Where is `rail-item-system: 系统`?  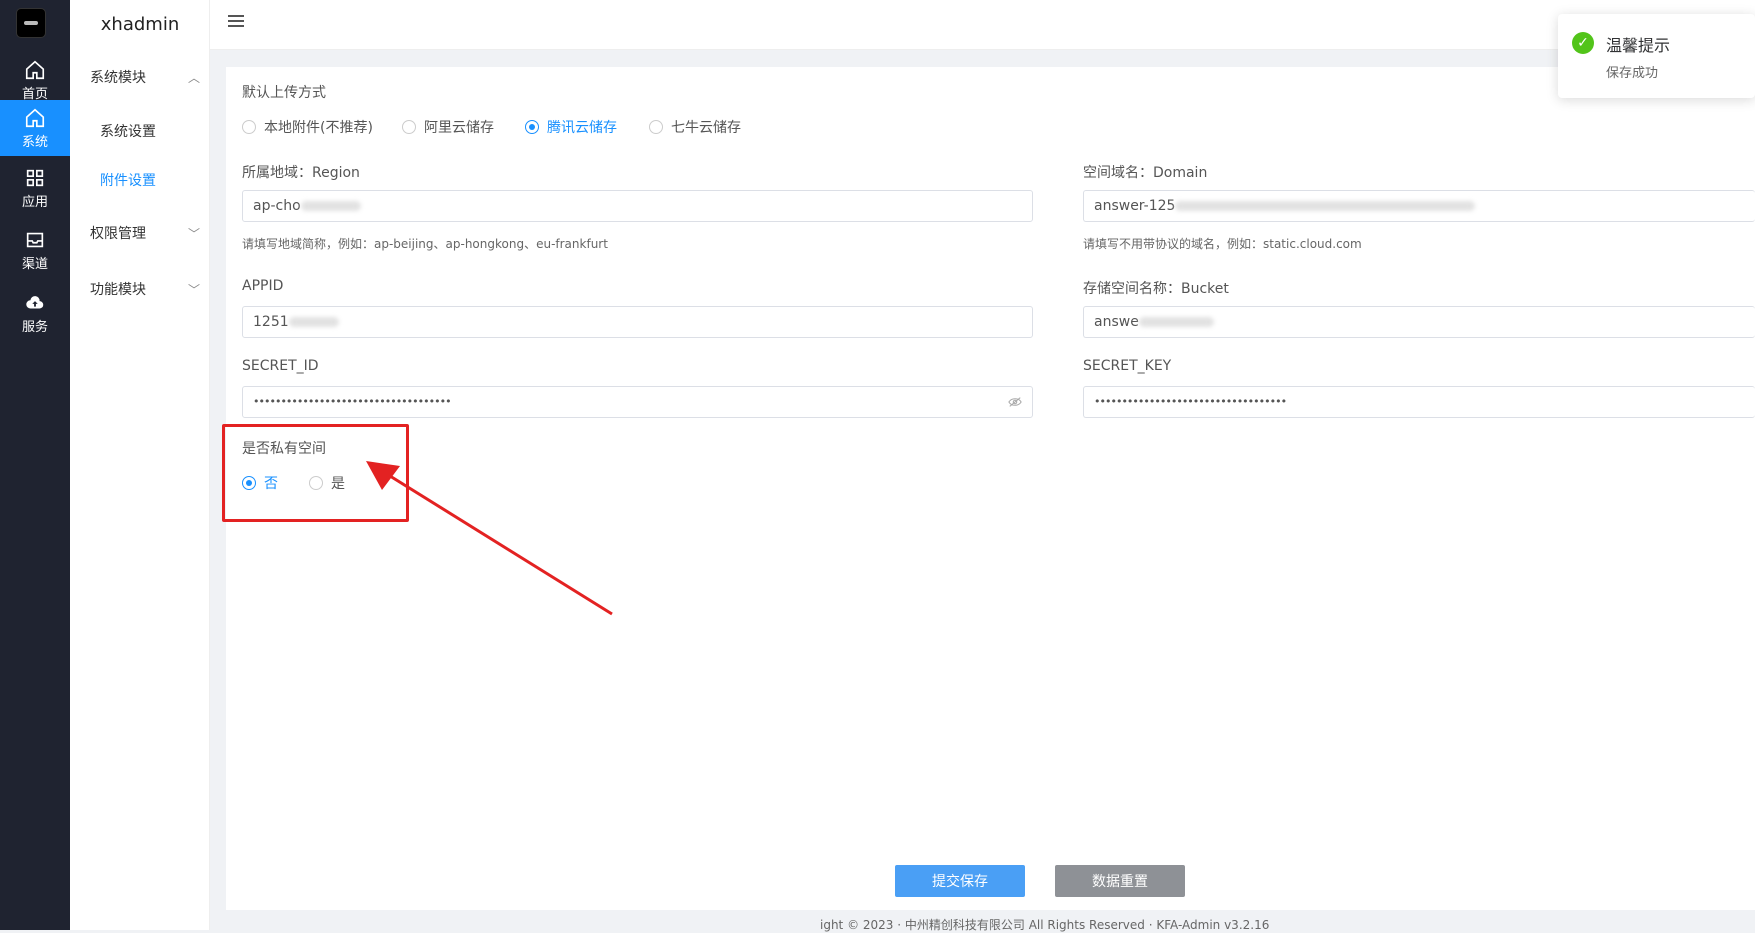
rail-item-system: 系统 is located at coordinates (35, 128).